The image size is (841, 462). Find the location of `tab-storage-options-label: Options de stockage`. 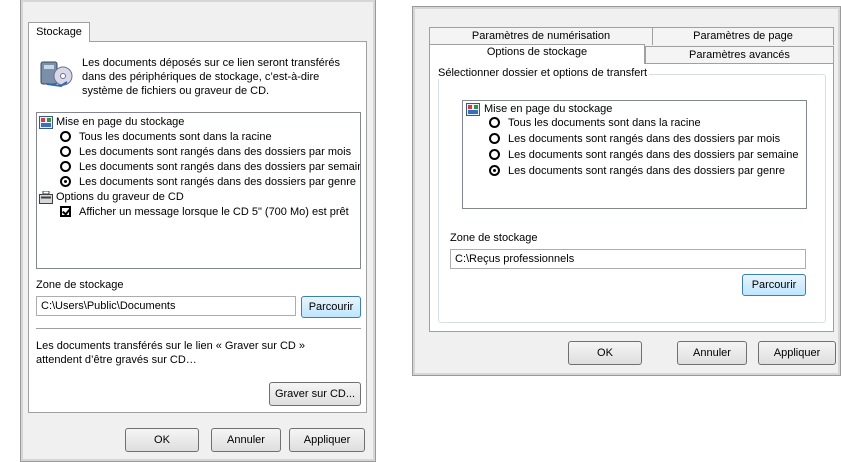

tab-storage-options-label: Options de stockage is located at coordinates (537, 52).